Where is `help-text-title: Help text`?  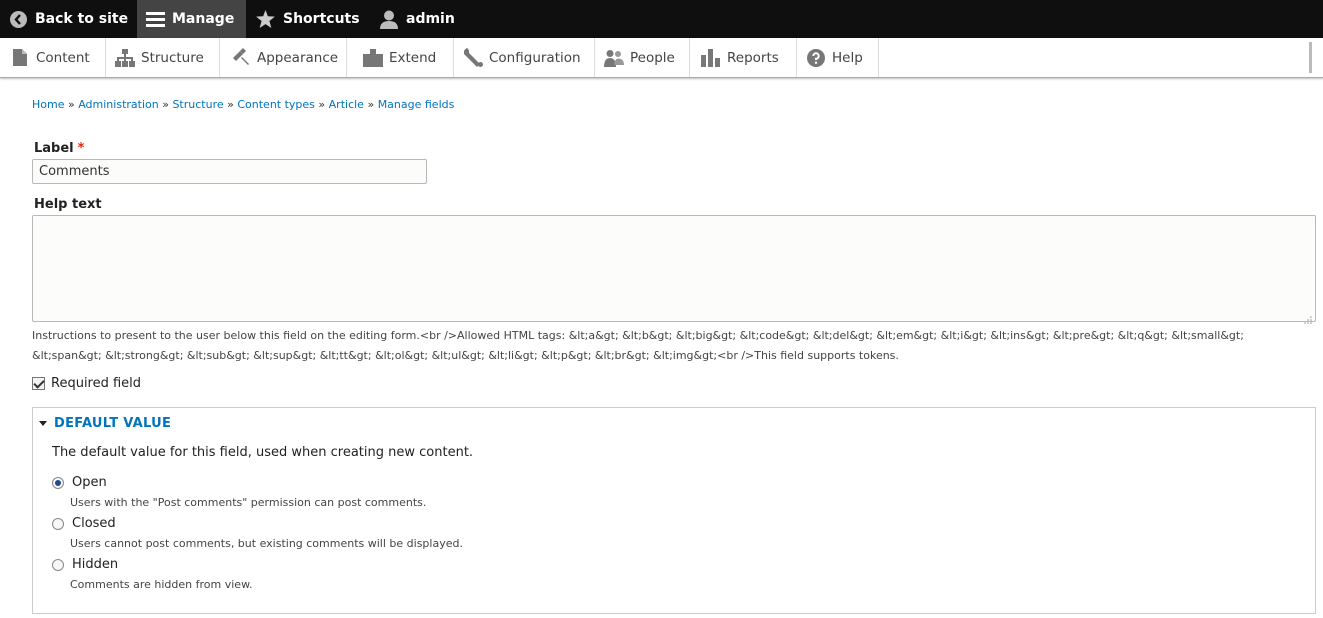
help-text-title: Help text is located at coordinates (68, 204).